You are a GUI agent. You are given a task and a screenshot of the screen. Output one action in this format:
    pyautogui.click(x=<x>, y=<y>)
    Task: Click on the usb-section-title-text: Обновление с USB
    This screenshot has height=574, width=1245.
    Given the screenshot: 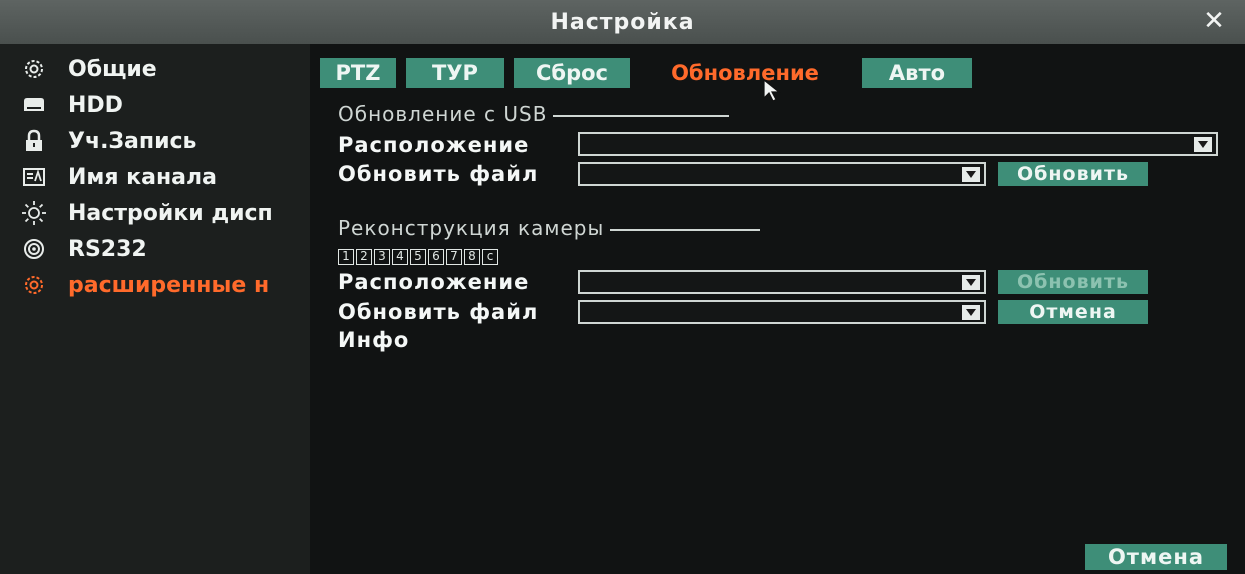 What is the action you would take?
    pyautogui.click(x=443, y=114)
    